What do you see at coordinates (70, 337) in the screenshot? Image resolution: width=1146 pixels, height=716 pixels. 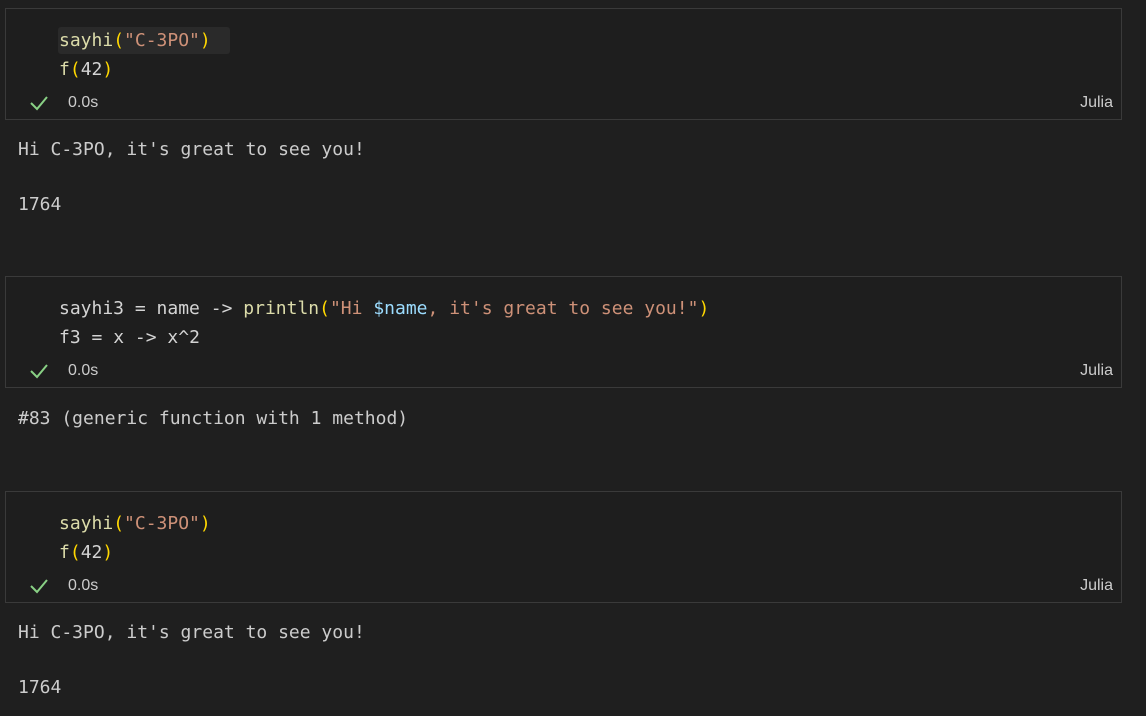 I see `code-token: f3` at bounding box center [70, 337].